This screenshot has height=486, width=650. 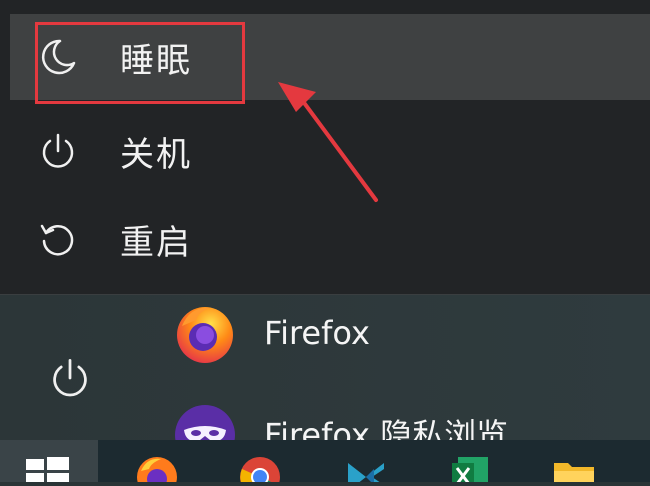 I want to click on app-firefox: Firefox, so click(x=271, y=333).